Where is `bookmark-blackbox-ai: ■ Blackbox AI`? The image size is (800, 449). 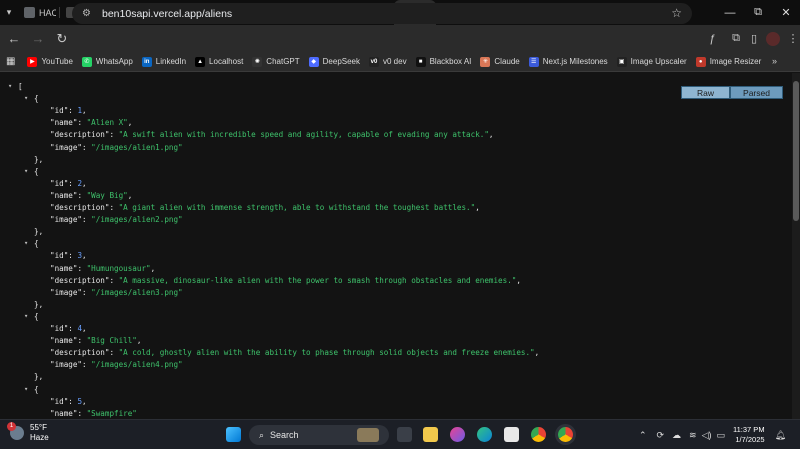
bookmark-blackbox-ai: ■ Blackbox AI is located at coordinates (443, 61).